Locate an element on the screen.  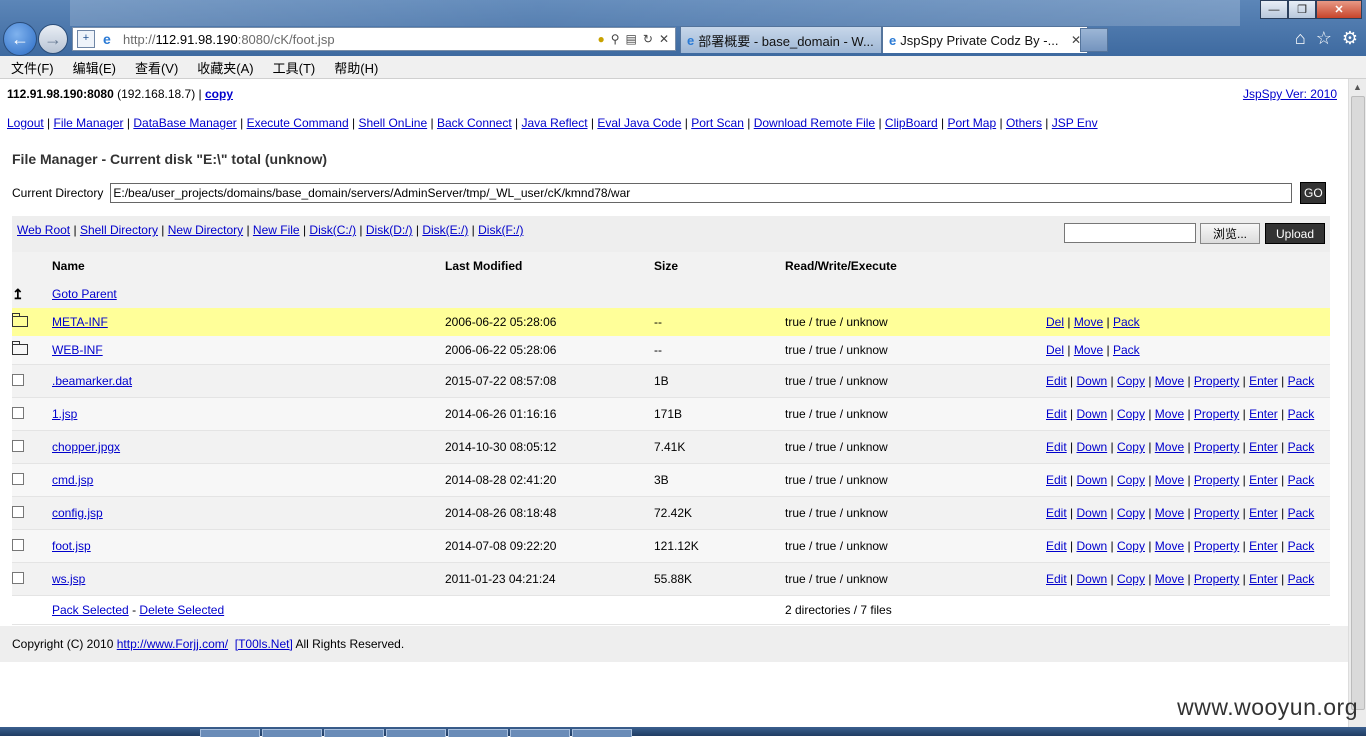
forward-button: → is located at coordinates (53, 39).